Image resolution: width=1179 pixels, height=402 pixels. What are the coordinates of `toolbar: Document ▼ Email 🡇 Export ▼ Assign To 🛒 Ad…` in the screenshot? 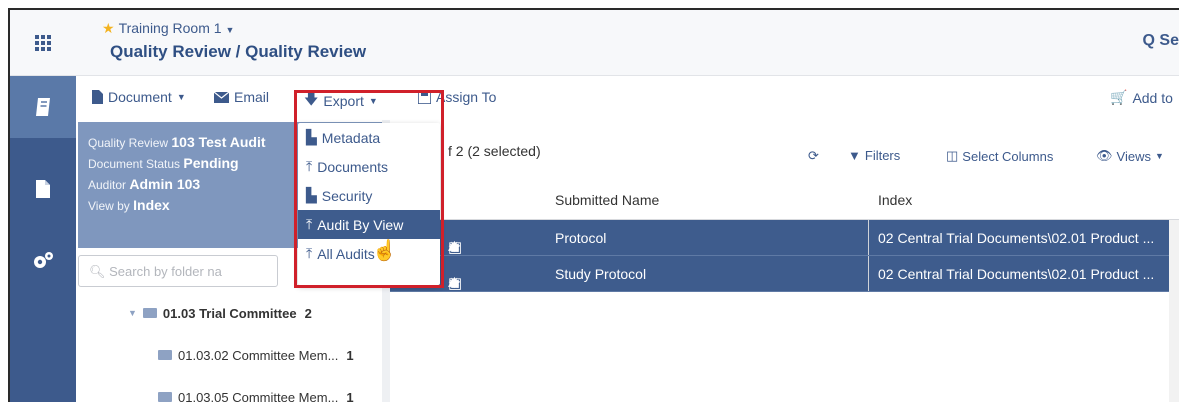 It's located at (627, 98).